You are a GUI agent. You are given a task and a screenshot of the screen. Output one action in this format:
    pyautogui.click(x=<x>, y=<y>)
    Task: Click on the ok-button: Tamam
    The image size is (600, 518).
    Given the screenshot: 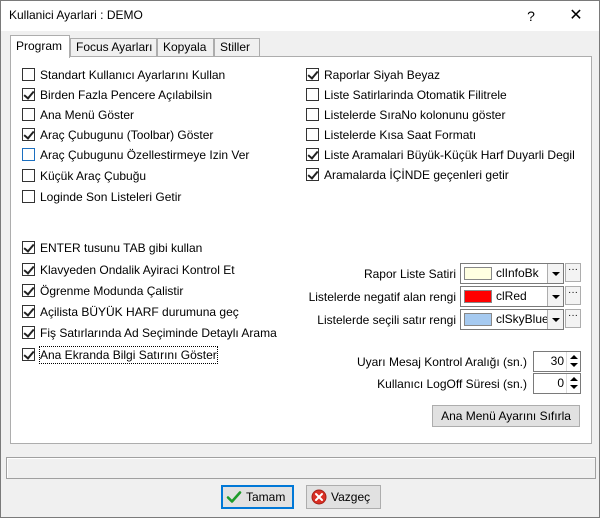 What is the action you would take?
    pyautogui.click(x=257, y=497)
    